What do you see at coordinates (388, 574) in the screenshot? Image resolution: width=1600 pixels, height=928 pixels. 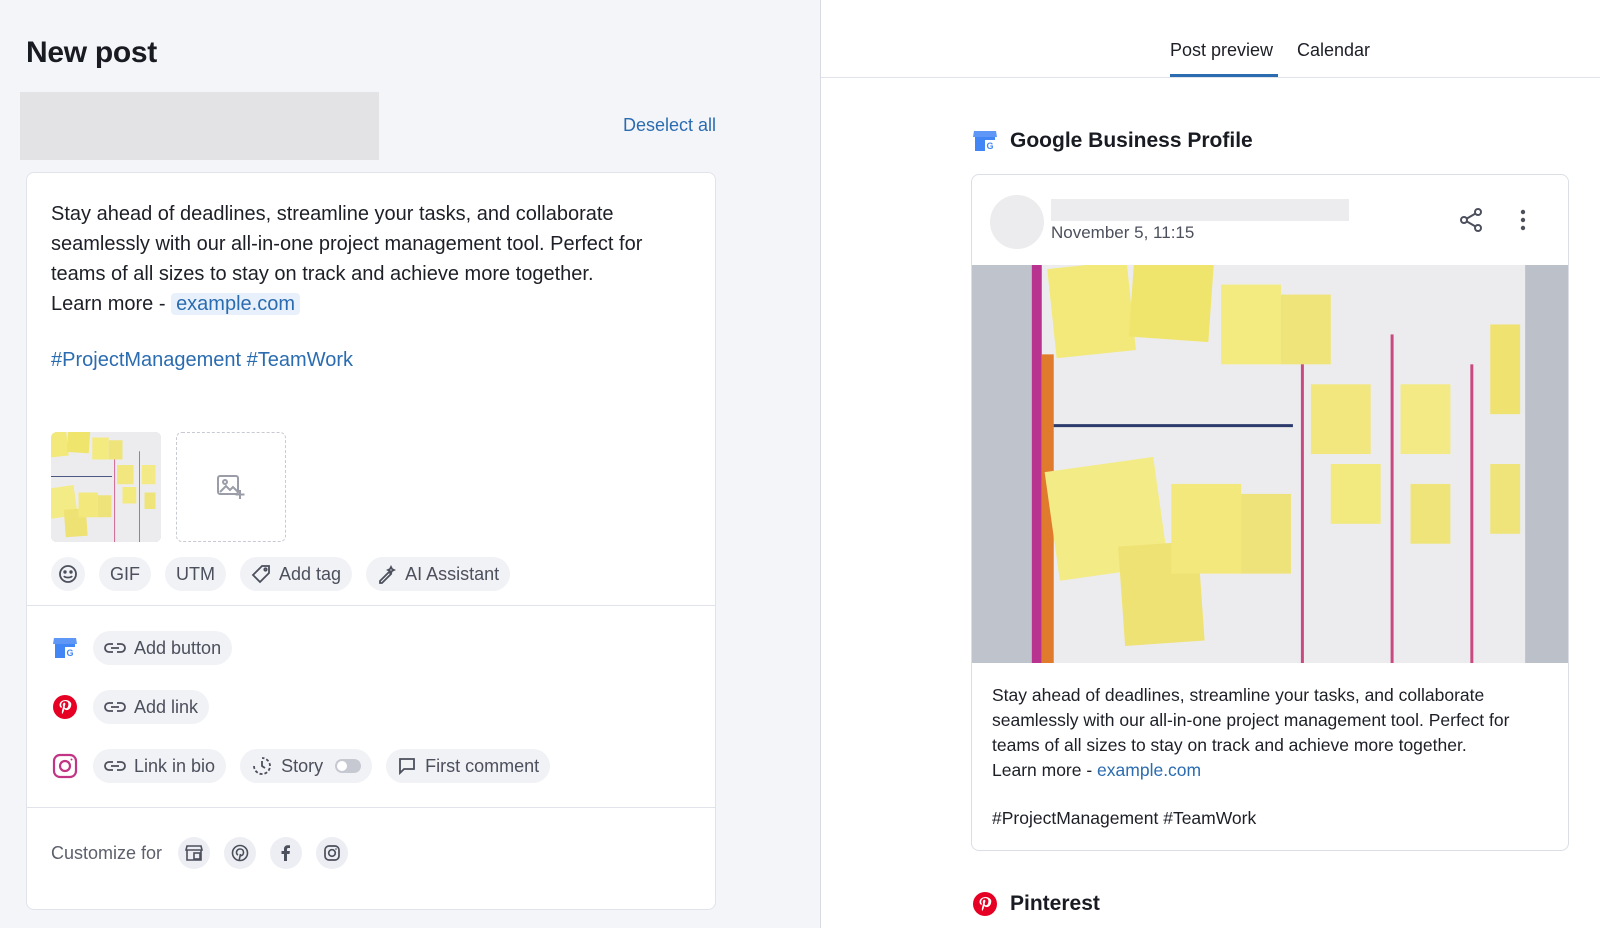 I see `magic-pen-icon` at bounding box center [388, 574].